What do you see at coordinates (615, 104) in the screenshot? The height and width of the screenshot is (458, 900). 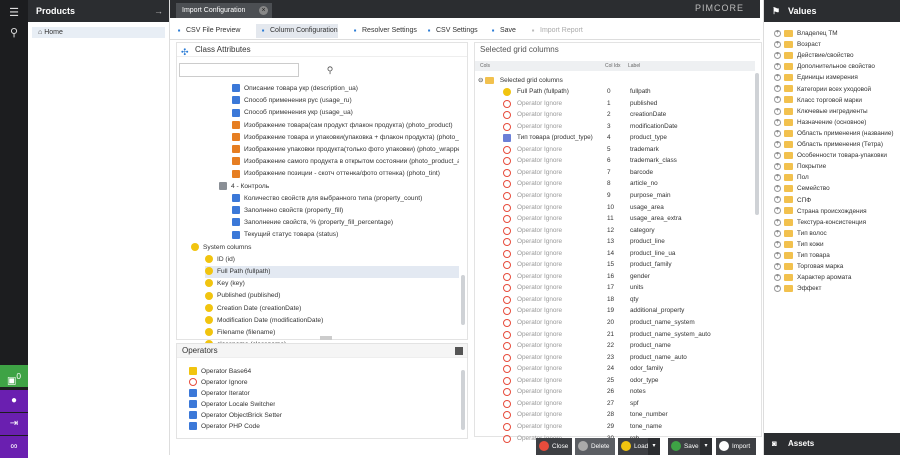 I see `grid-row: Operator Ignore 1 published` at bounding box center [615, 104].